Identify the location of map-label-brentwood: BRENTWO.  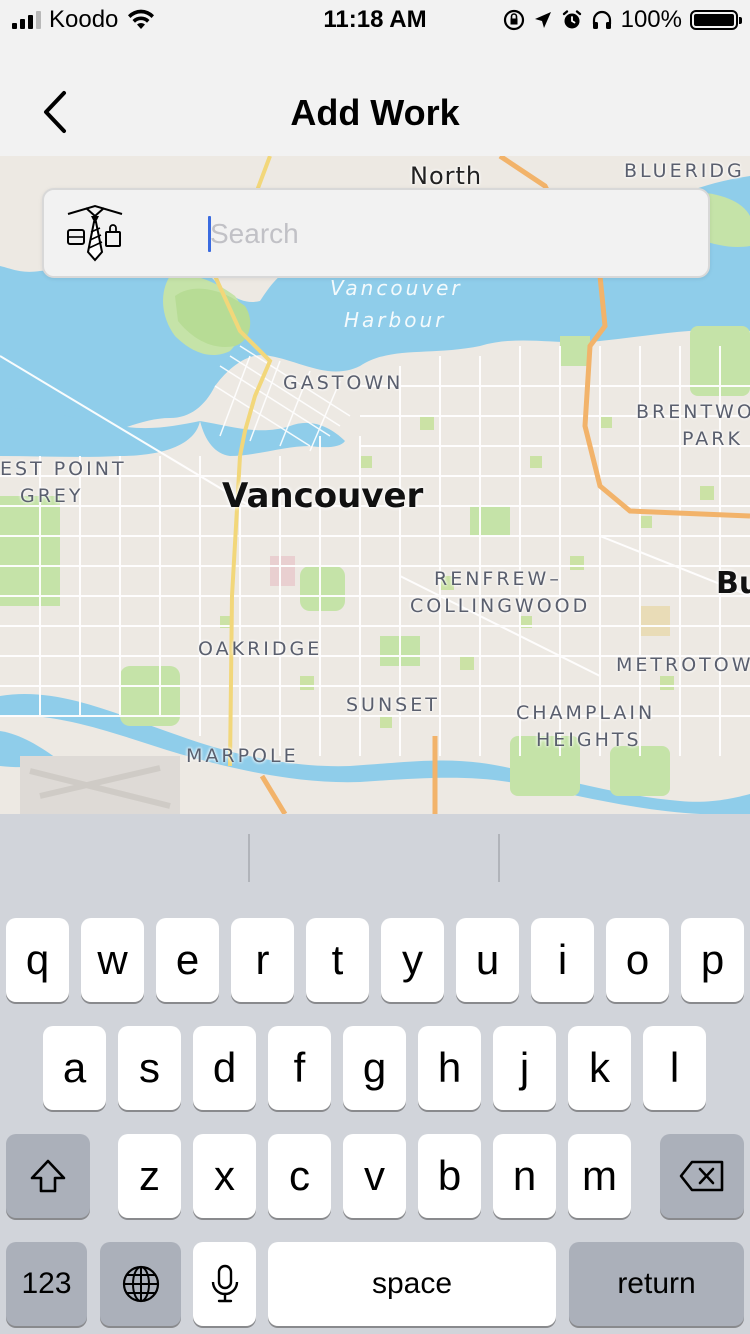
(693, 412).